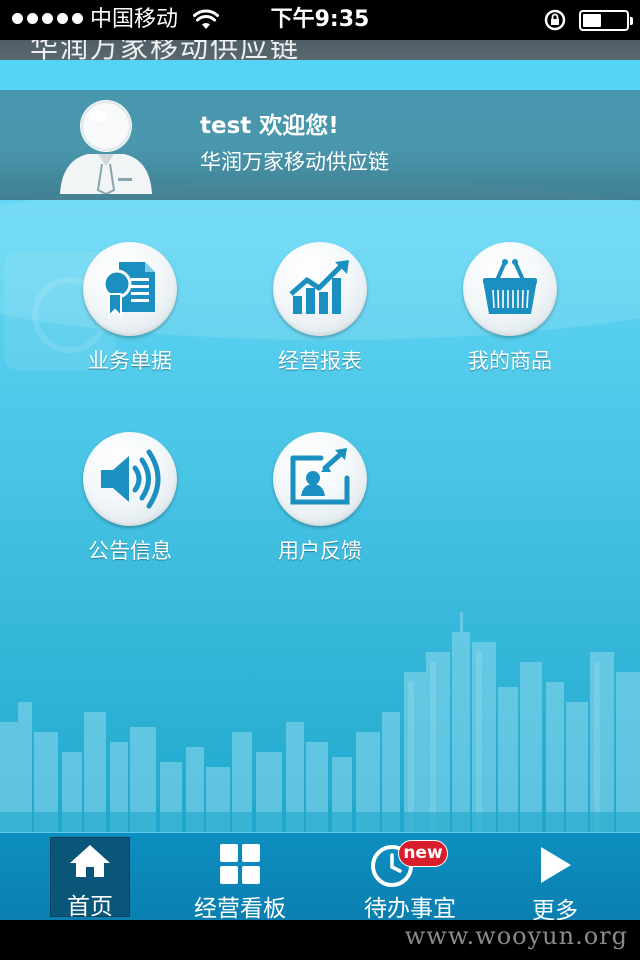 The width and height of the screenshot is (640, 960). Describe the element at coordinates (320, 50) in the screenshot. I see `header-bar: 华润万家移动供应链` at that location.